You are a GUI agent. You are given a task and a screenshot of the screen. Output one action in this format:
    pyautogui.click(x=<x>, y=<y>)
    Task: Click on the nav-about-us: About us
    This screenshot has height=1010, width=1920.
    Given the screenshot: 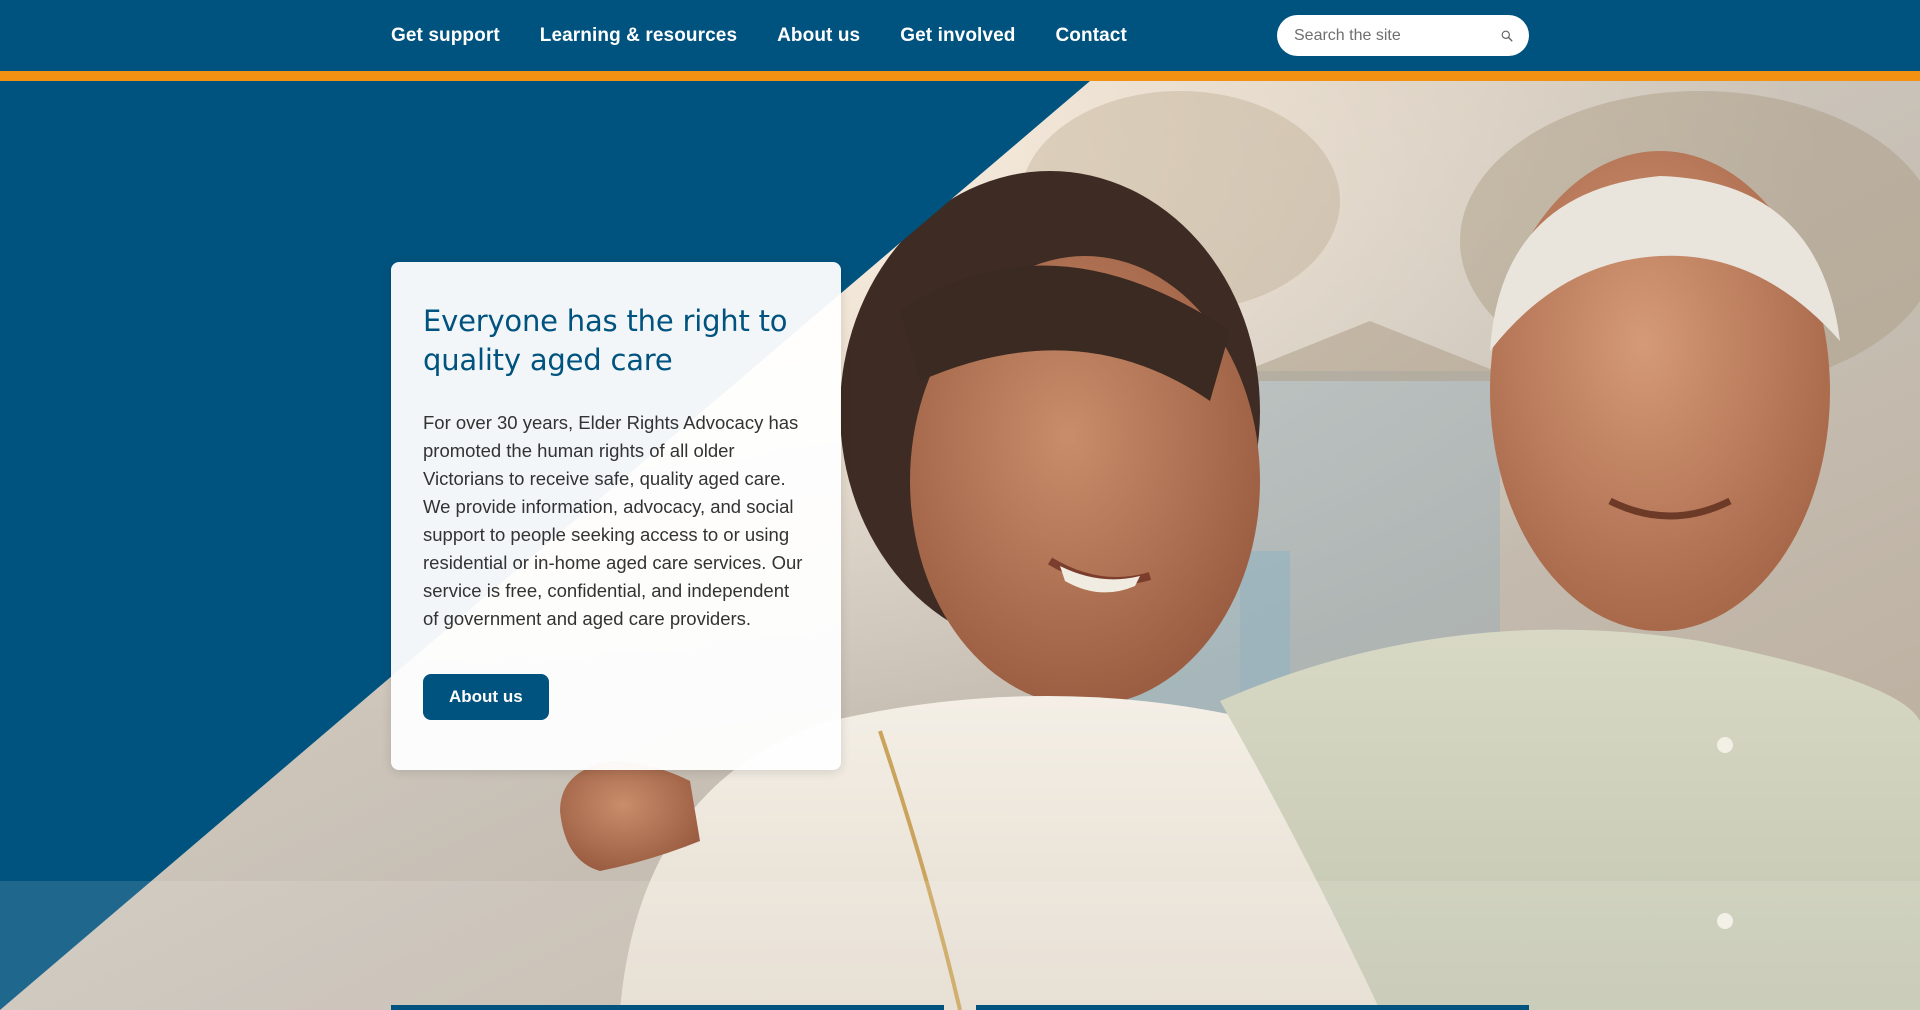 What is the action you would take?
    pyautogui.click(x=818, y=36)
    